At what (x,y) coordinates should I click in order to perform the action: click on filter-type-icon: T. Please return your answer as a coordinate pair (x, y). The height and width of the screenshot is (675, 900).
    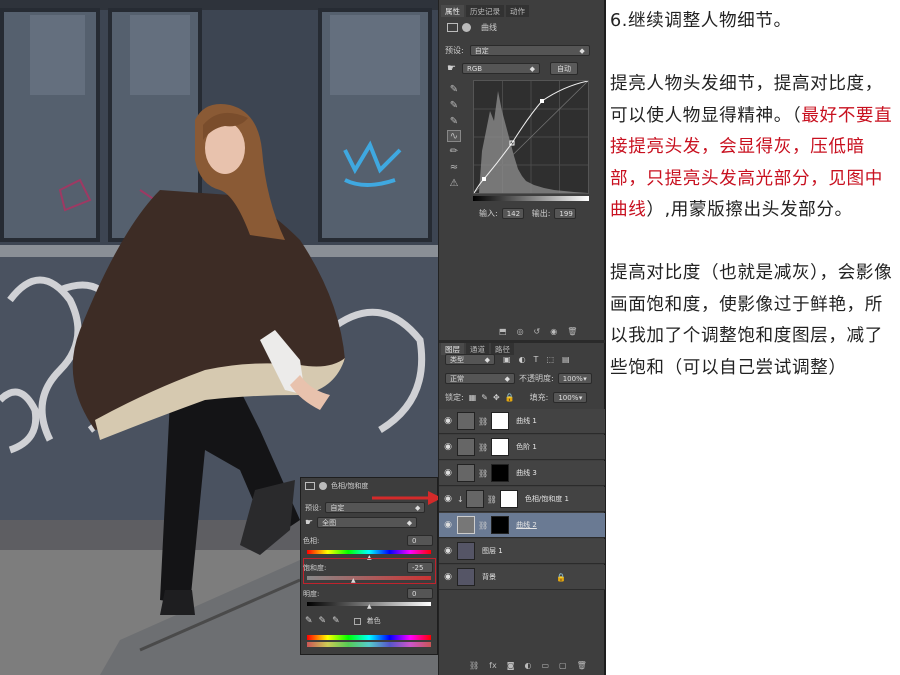
    Looking at the image, I should click on (536, 359).